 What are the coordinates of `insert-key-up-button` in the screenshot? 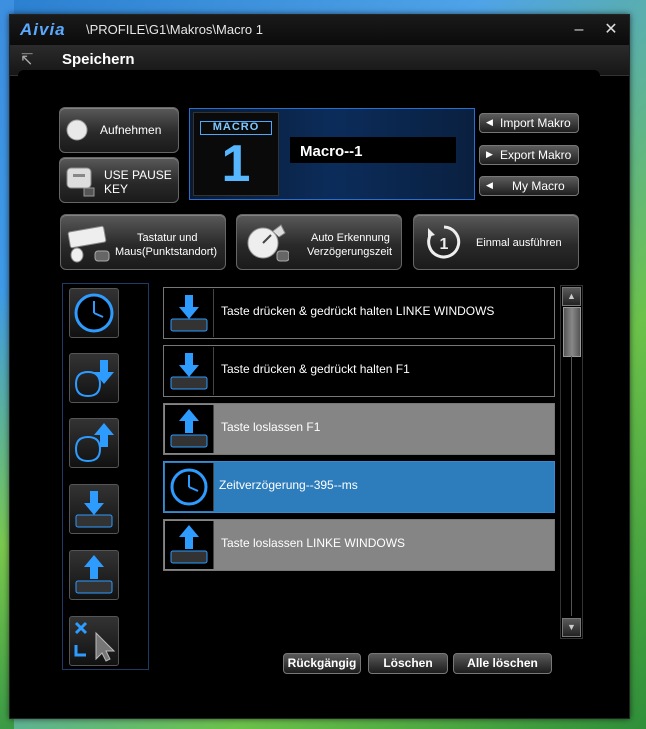 It's located at (94, 575).